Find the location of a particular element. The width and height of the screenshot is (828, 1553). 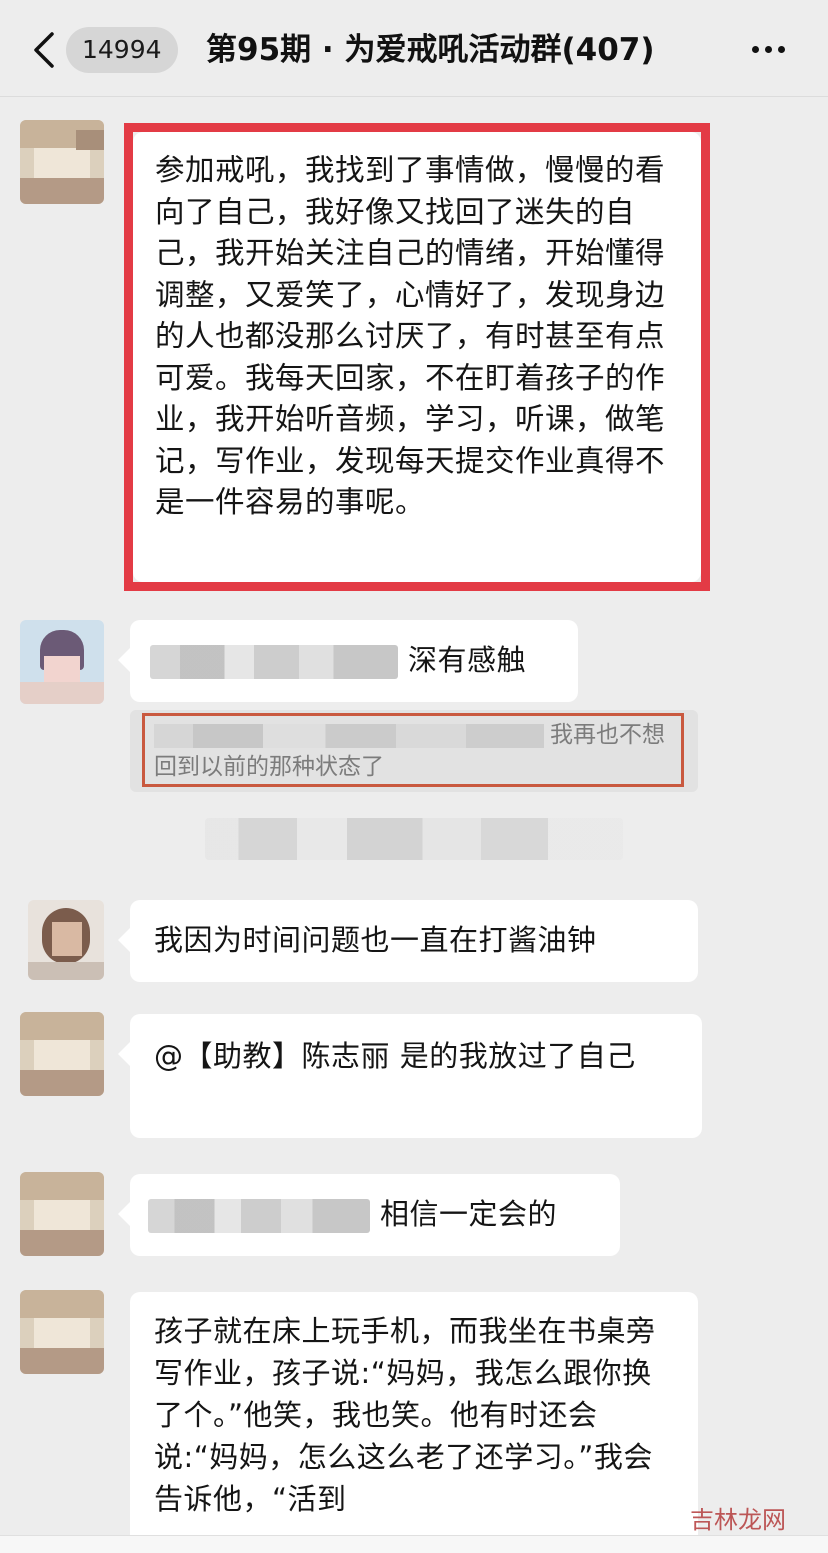

chevron-left-icon is located at coordinates (44, 50).